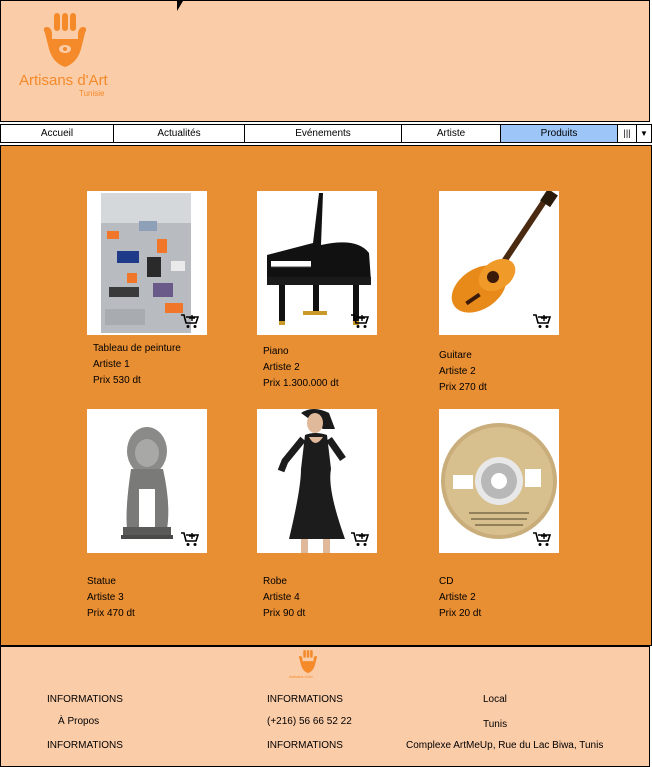  What do you see at coordinates (117, 380) in the screenshot?
I see `product-price: Prix 530 dt` at bounding box center [117, 380].